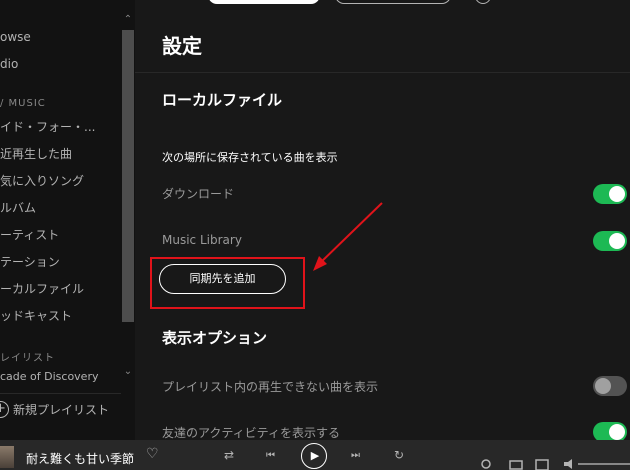 This screenshot has width=630, height=470. Describe the element at coordinates (29, 234) in the screenshot. I see `sidebar-item-artists: ーティスト` at that location.